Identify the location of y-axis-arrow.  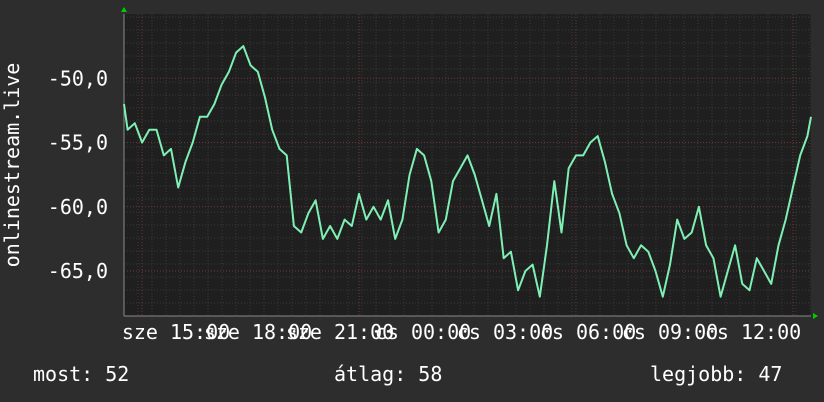
(124, 9).